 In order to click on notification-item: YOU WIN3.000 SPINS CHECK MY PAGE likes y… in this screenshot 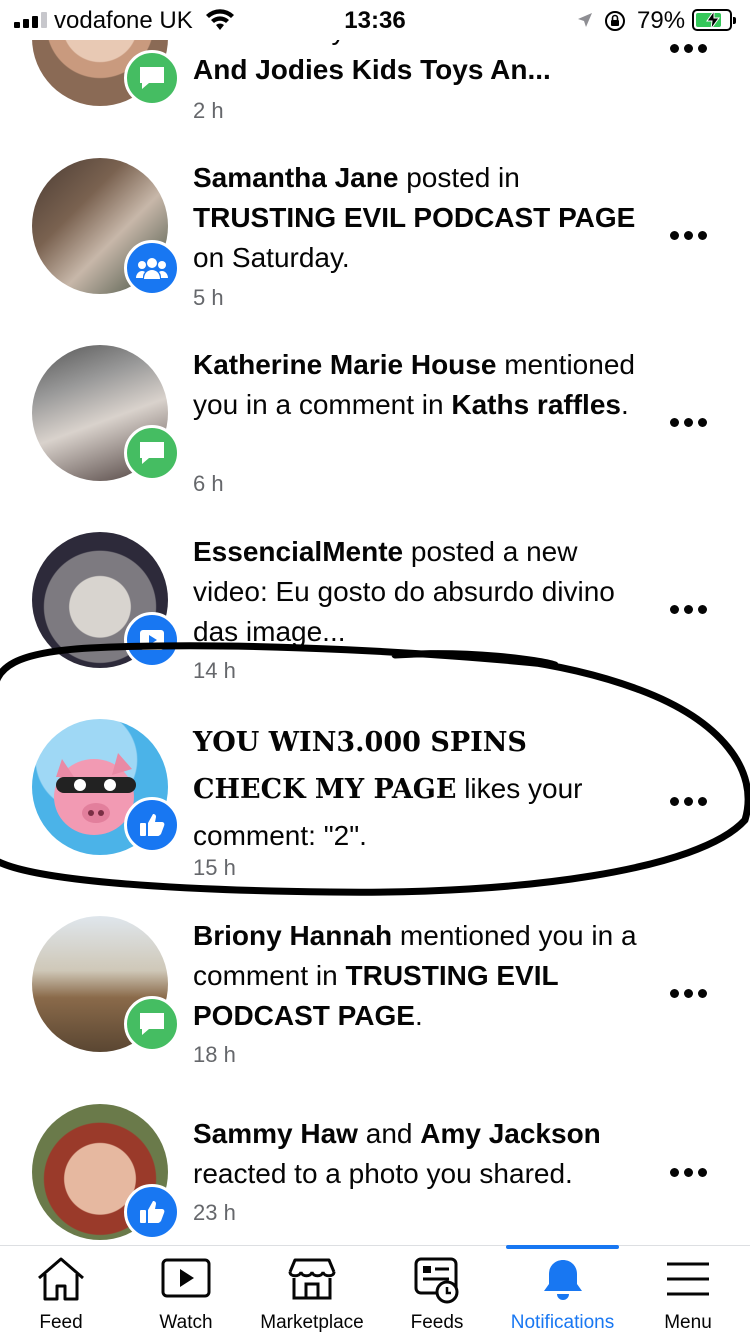, I will do `click(375, 808)`.